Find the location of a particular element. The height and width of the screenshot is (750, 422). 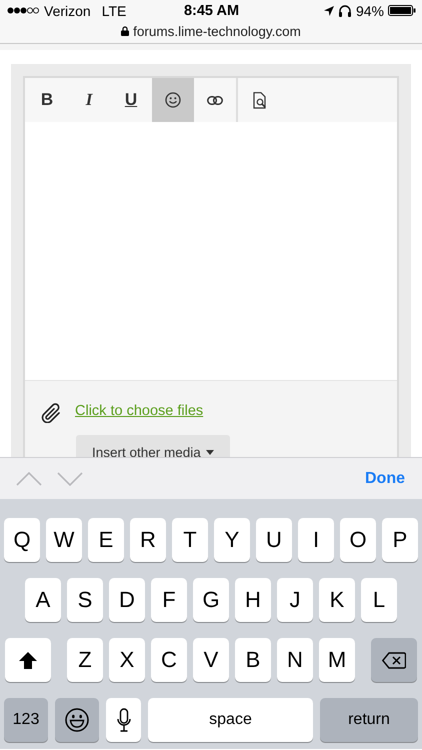

address-url: forums.lime-technology.com is located at coordinates (217, 31).